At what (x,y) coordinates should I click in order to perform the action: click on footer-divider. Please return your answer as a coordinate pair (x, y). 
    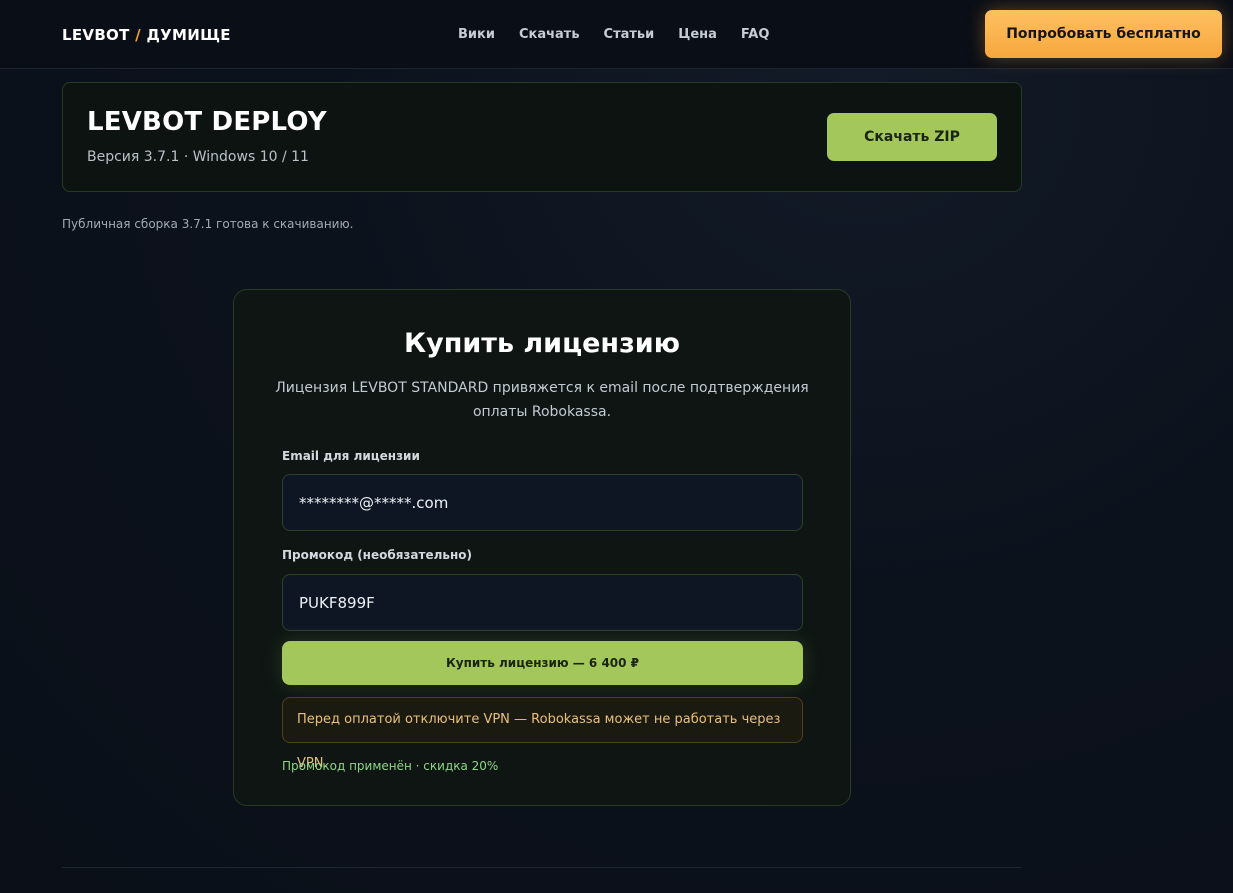
    Looking at the image, I should click on (542, 867).